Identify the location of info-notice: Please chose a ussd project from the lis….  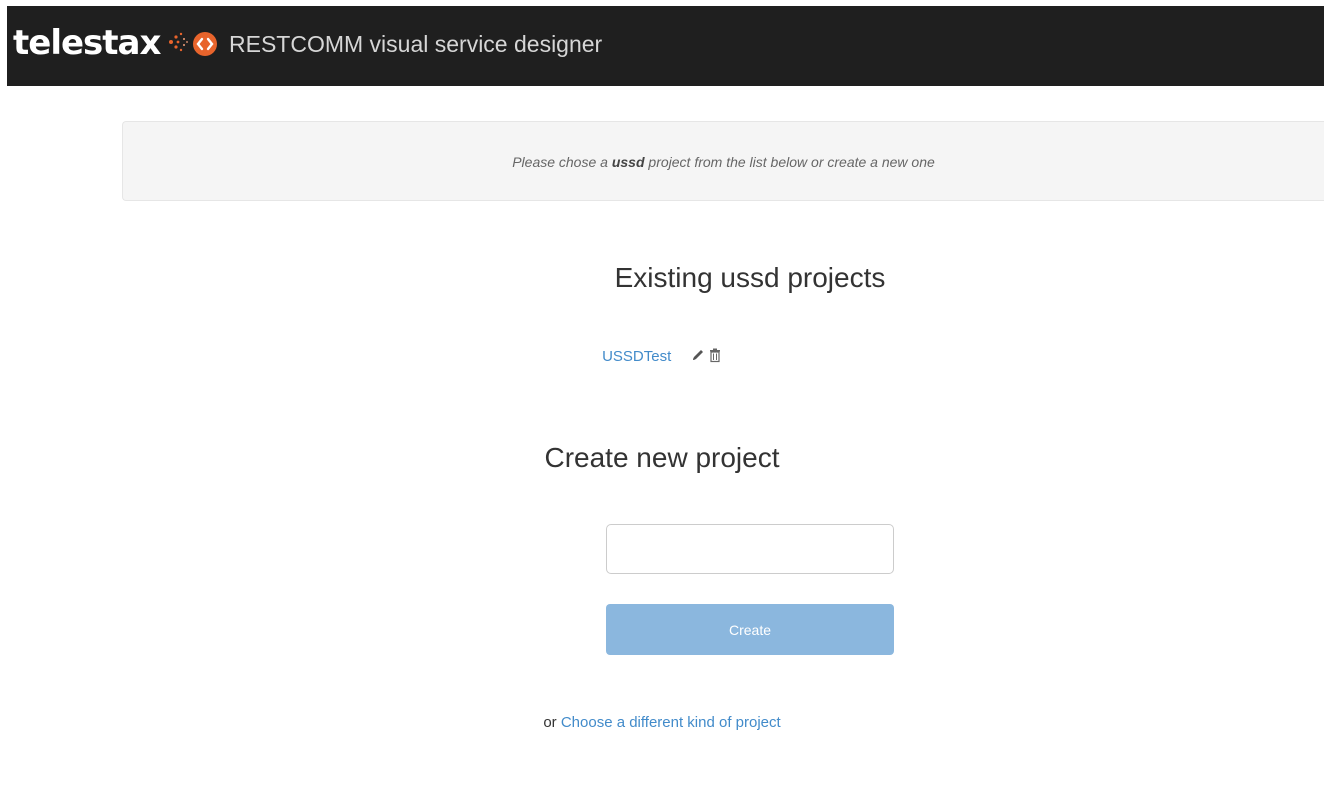
(723, 161).